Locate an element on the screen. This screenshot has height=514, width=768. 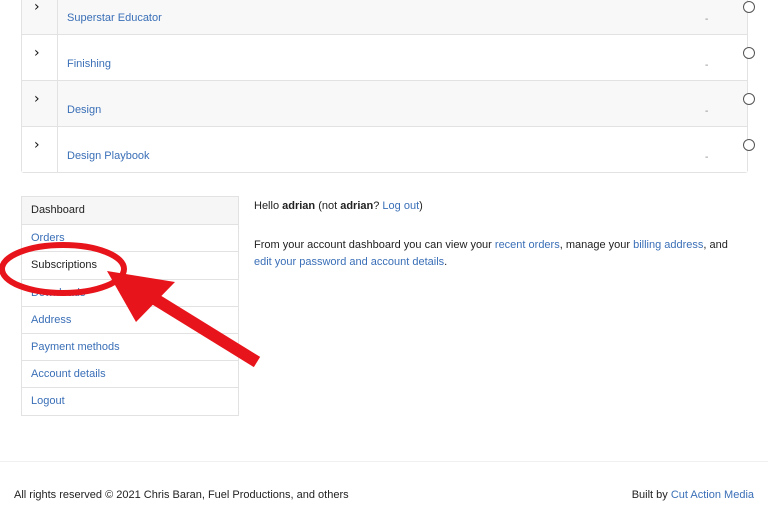
course-title-link: Design Playbook is located at coordinates (108, 156).